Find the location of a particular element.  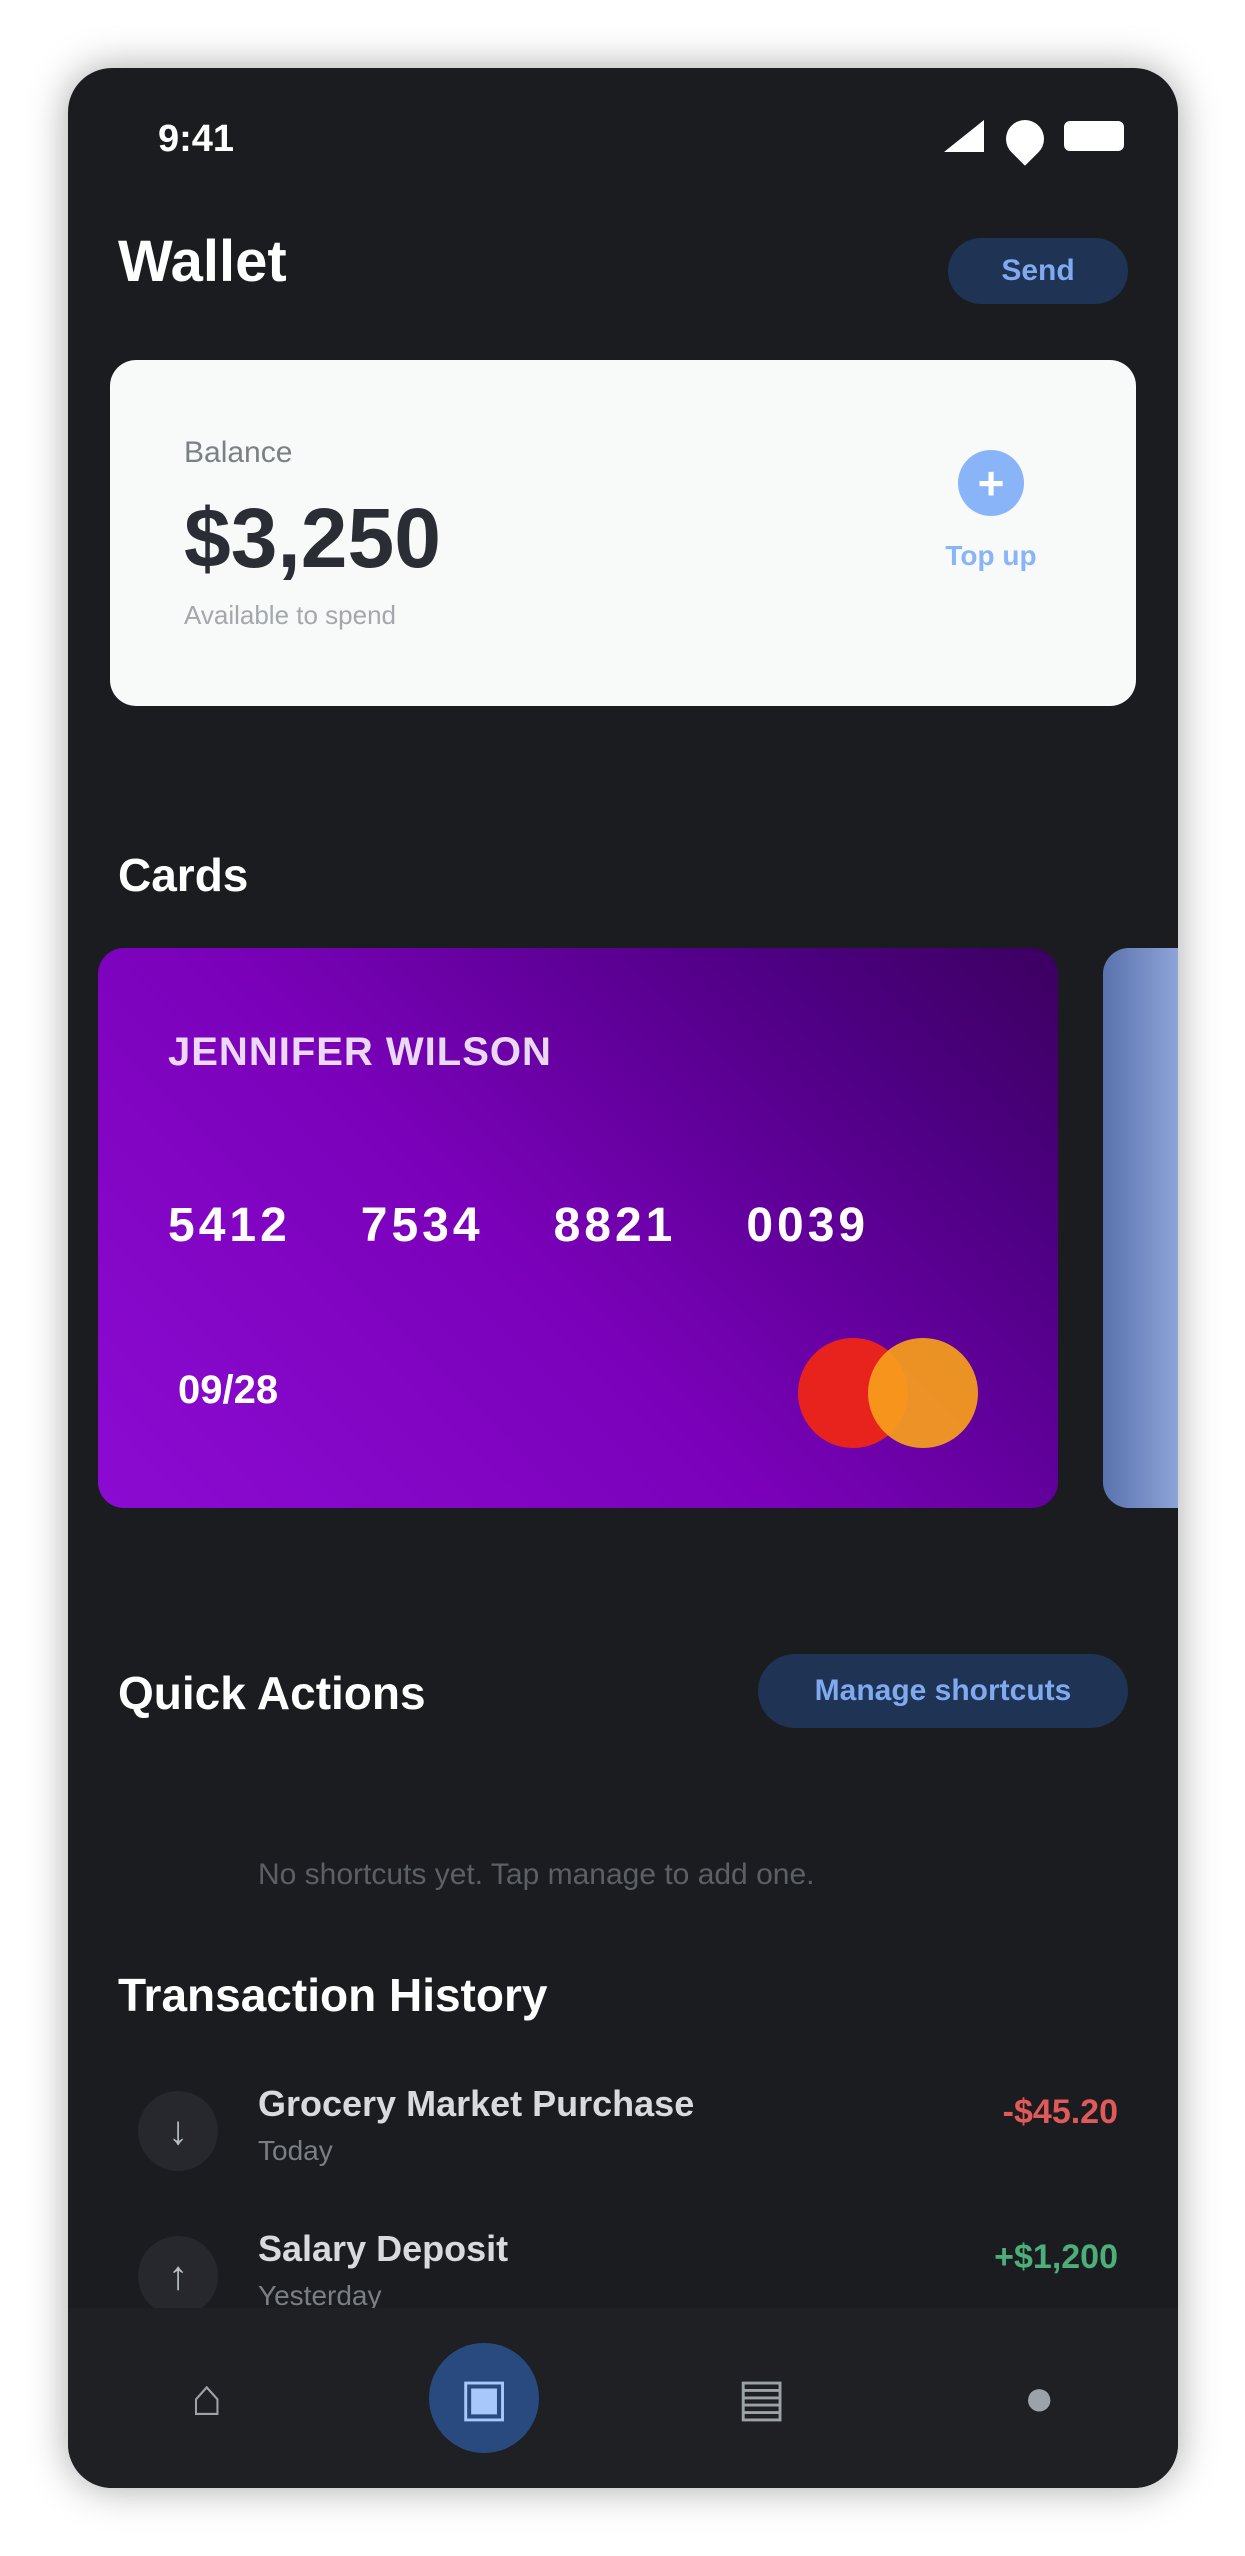

transaction-date: Today is located at coordinates (295, 2150).